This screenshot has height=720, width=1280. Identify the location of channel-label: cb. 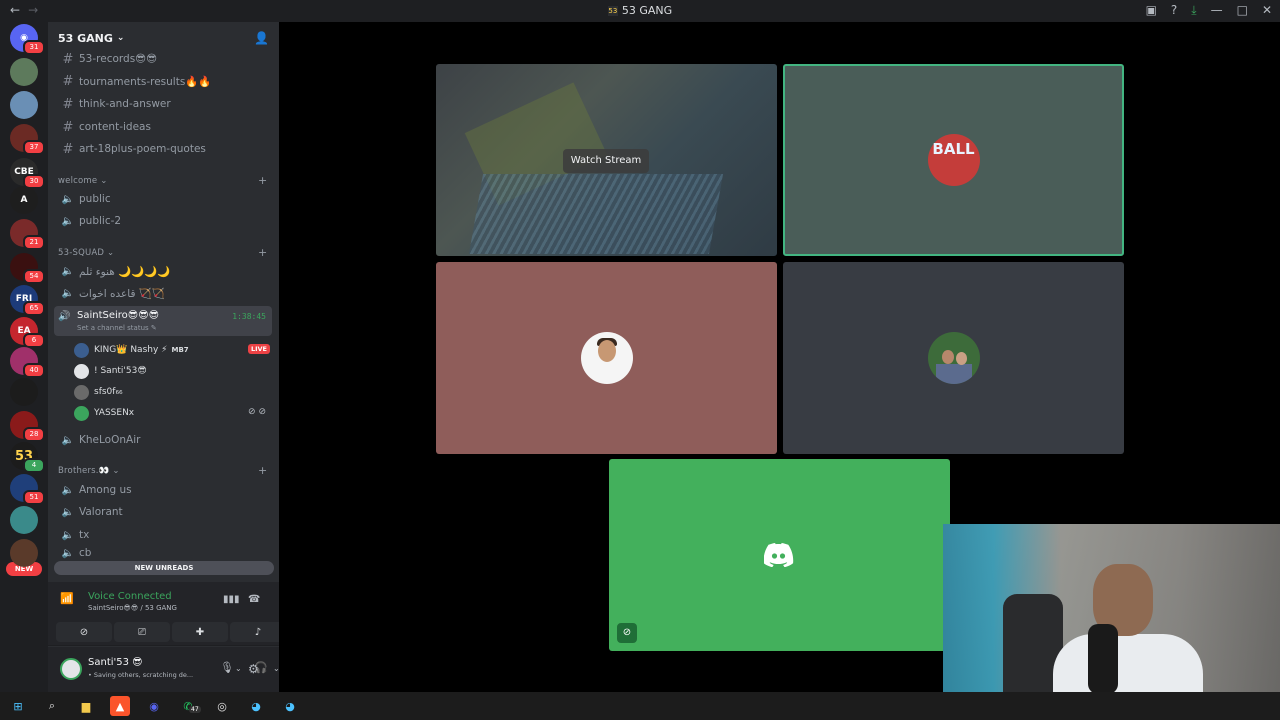
(85, 553).